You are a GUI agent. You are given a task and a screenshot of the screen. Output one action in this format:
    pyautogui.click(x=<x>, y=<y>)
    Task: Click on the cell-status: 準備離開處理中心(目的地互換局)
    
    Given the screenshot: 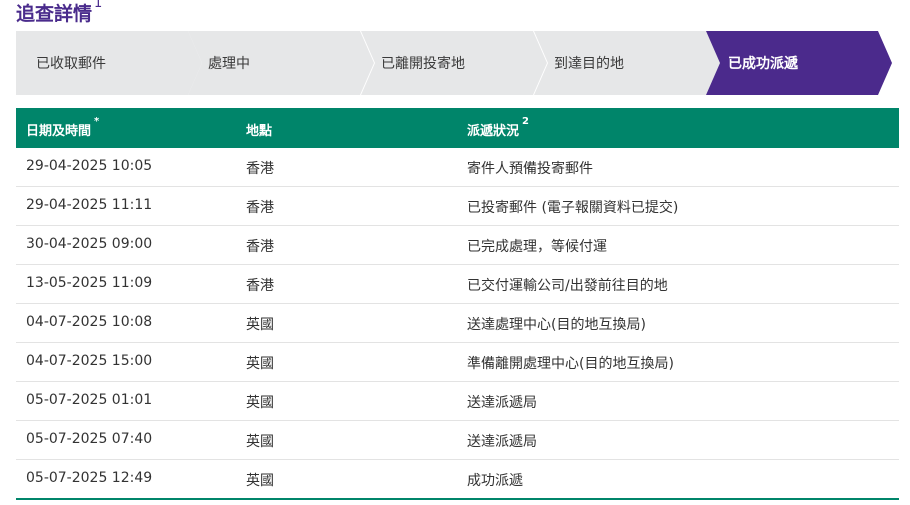 What is the action you would take?
    pyautogui.click(x=570, y=364)
    